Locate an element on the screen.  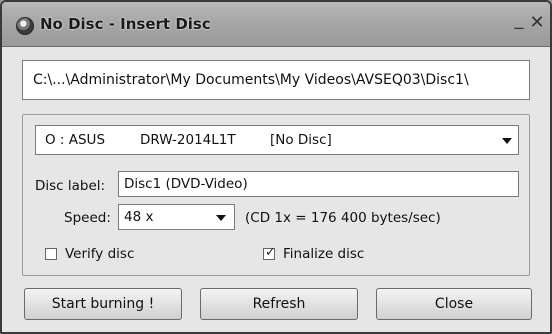
speed-selected-value: 48 x is located at coordinates (139, 217).